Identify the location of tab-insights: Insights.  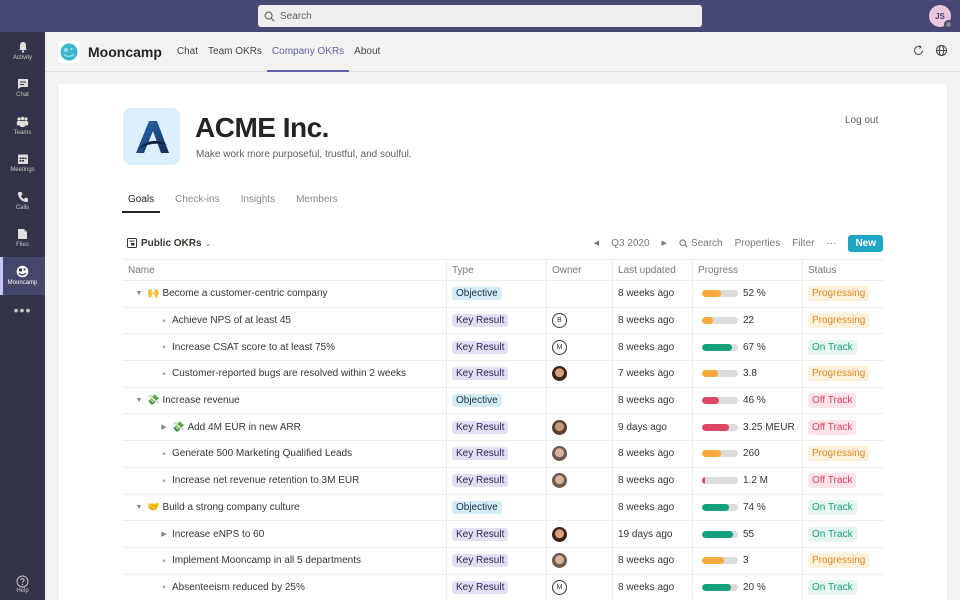
(258, 201).